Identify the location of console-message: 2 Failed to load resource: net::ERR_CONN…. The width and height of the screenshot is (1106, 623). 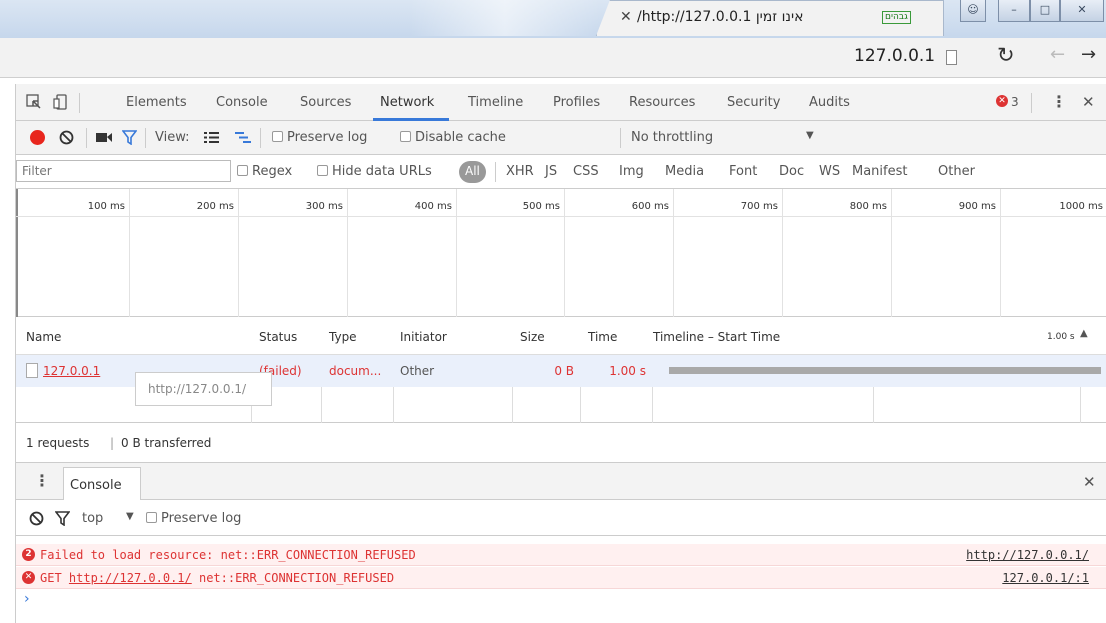
(561, 555).